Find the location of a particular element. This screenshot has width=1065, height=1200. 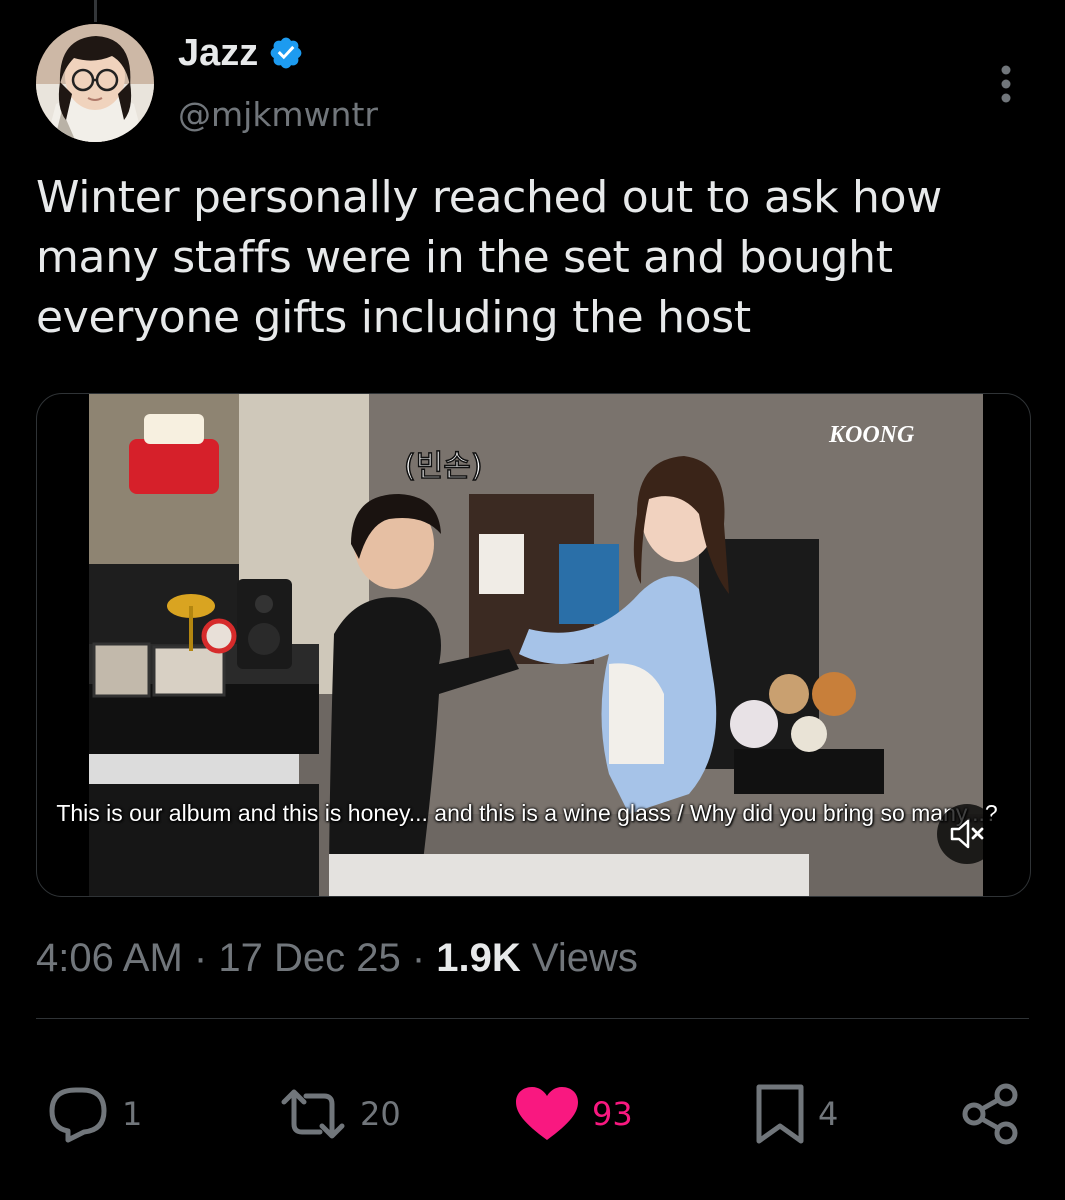

author-name-row: Jazz is located at coordinates (241, 53).